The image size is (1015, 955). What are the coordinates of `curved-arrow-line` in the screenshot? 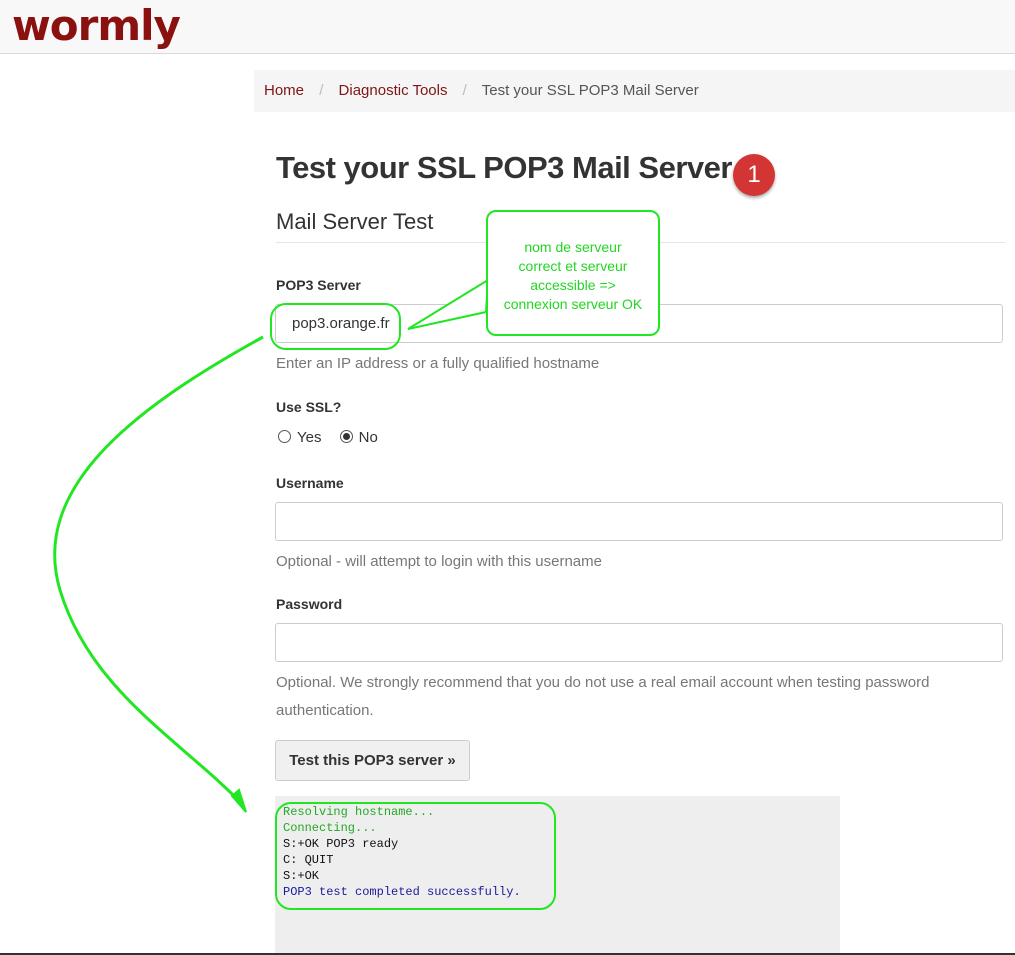 It's located at (158, 569).